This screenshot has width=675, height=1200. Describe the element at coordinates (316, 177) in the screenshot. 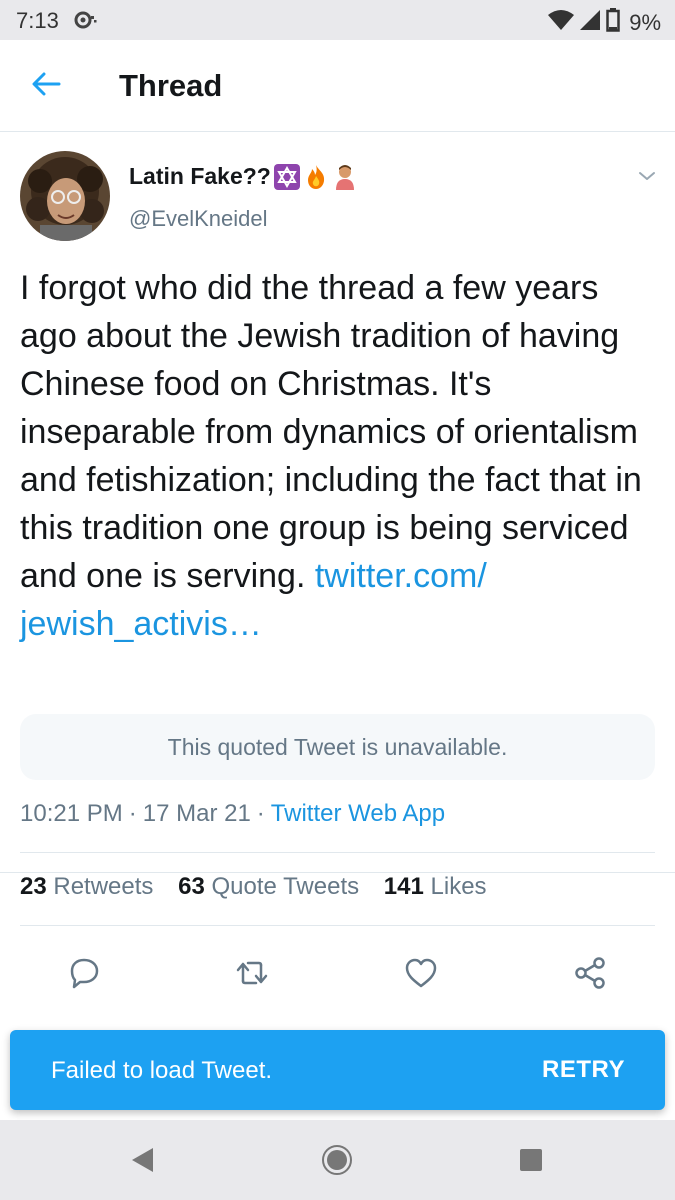

I see `fire-emoji-icon` at that location.